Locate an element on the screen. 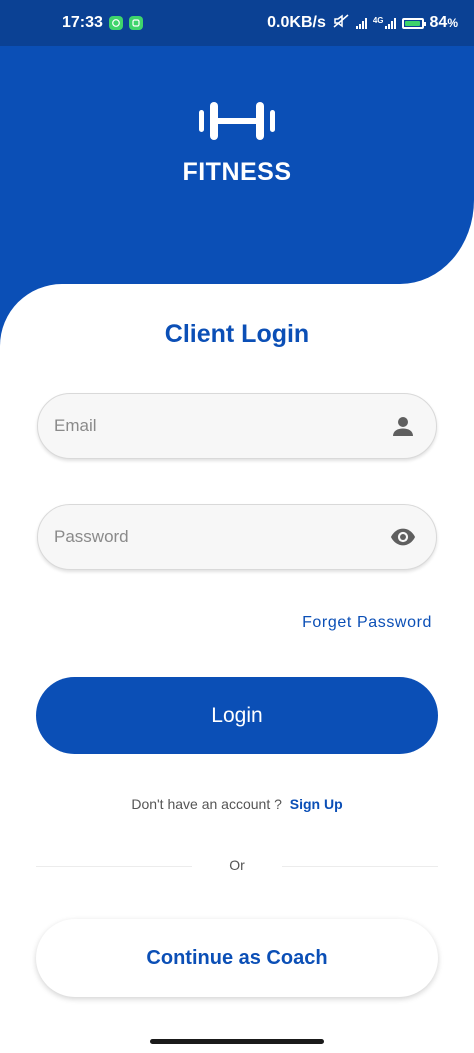 The height and width of the screenshot is (1053, 474). continue-as-coach-button: Continue as Coach is located at coordinates (237, 958).